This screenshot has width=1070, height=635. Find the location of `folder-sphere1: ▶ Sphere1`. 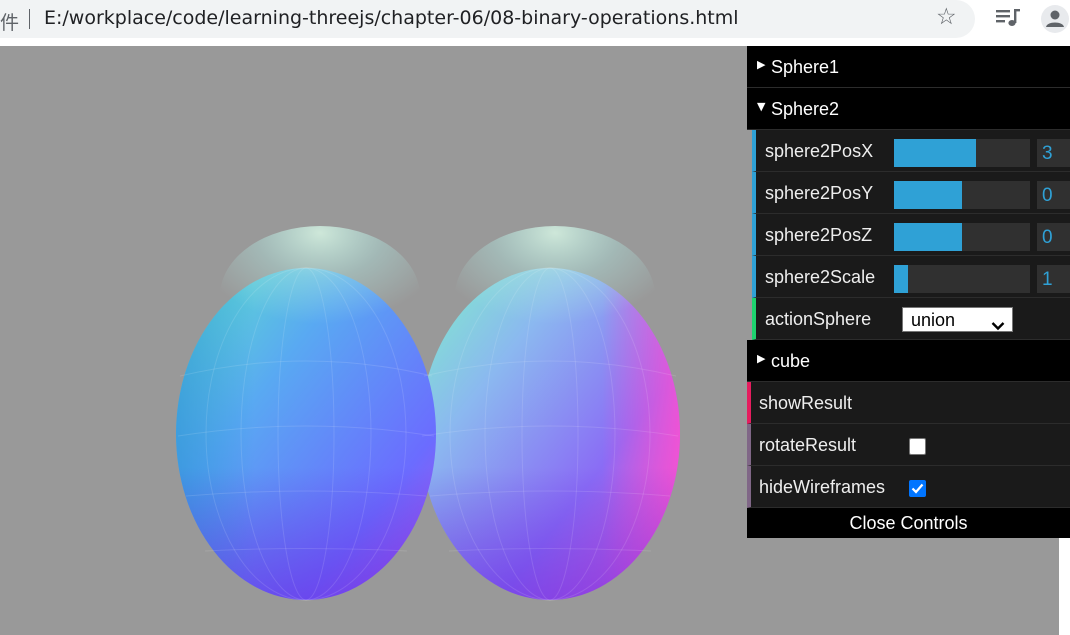

folder-sphere1: ▶ Sphere1 is located at coordinates (908, 67).